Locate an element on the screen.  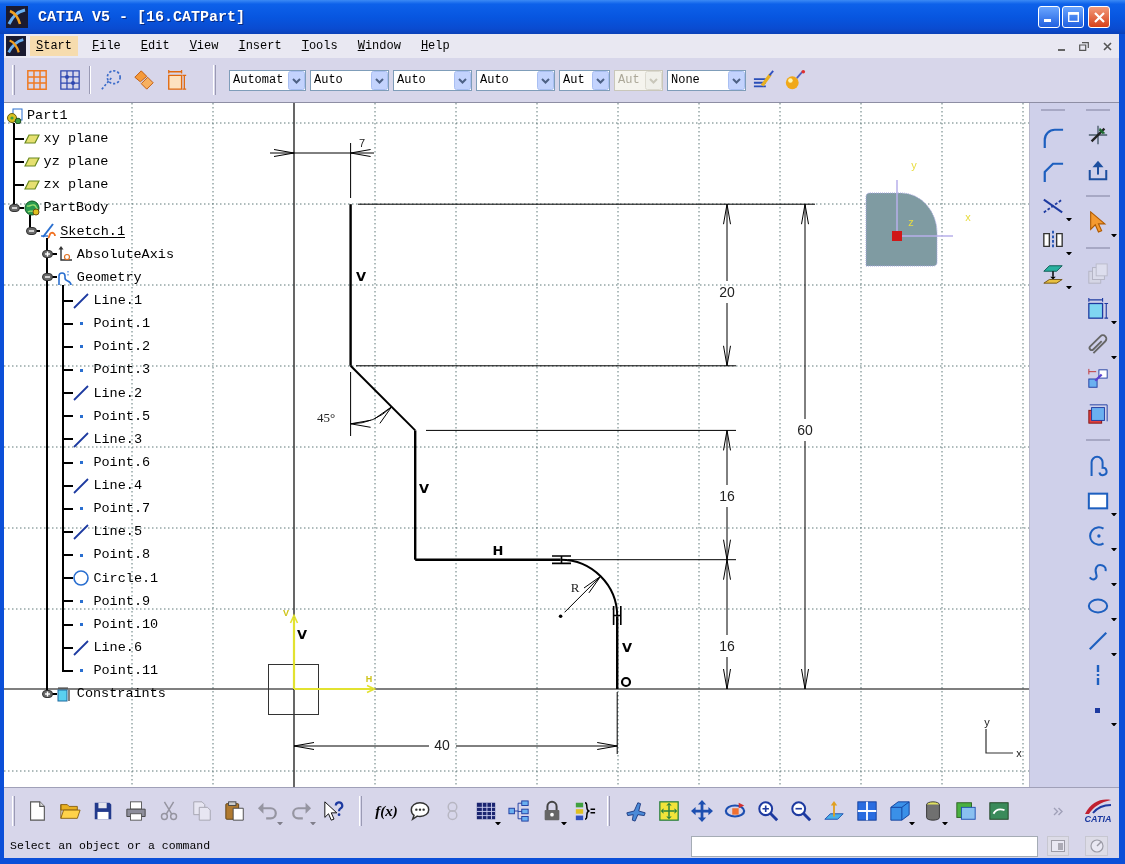
tree-item: xy plane is located at coordinates (76, 138).